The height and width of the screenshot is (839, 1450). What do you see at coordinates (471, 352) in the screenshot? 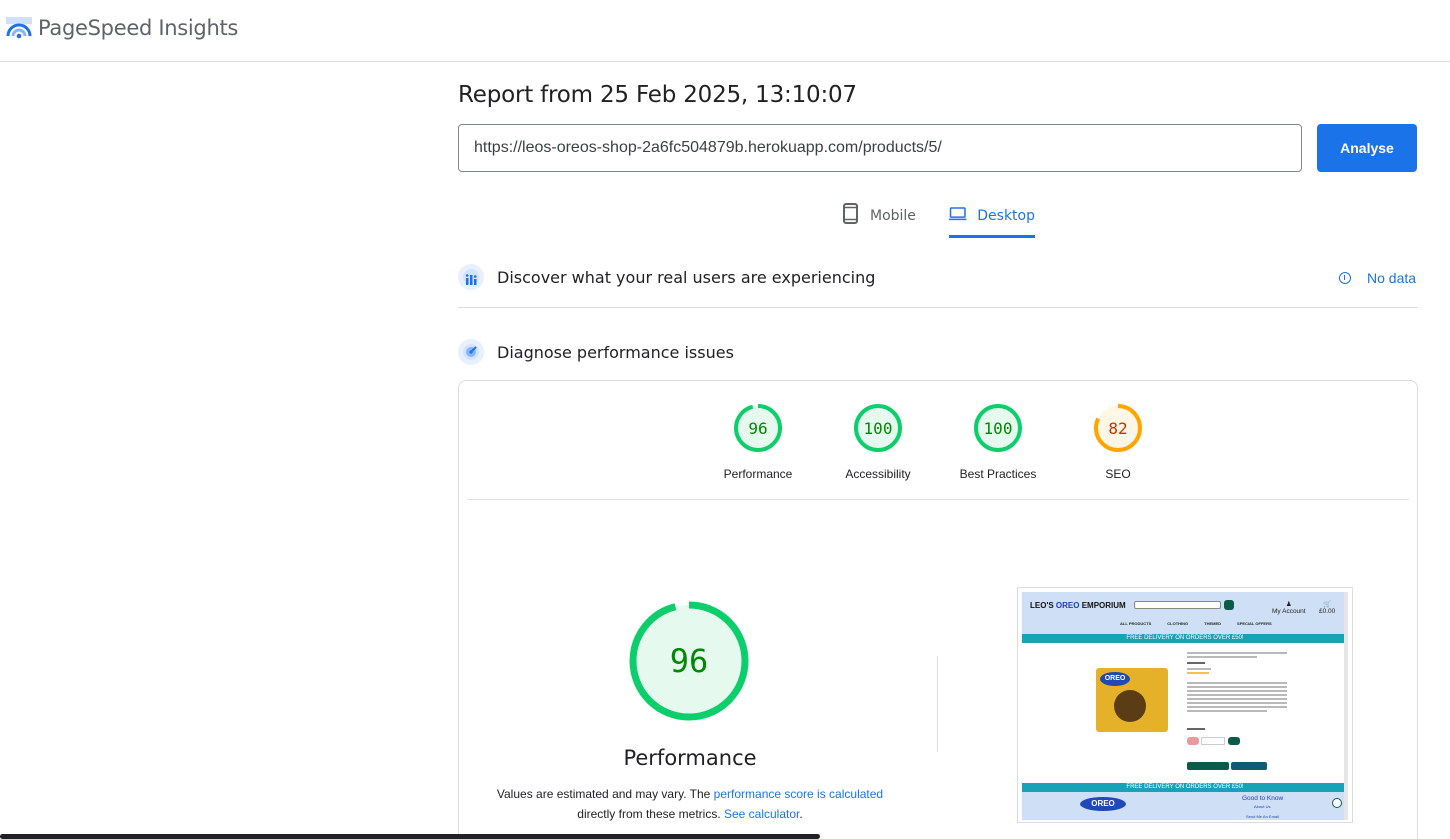
I see `diagnose-icon` at bounding box center [471, 352].